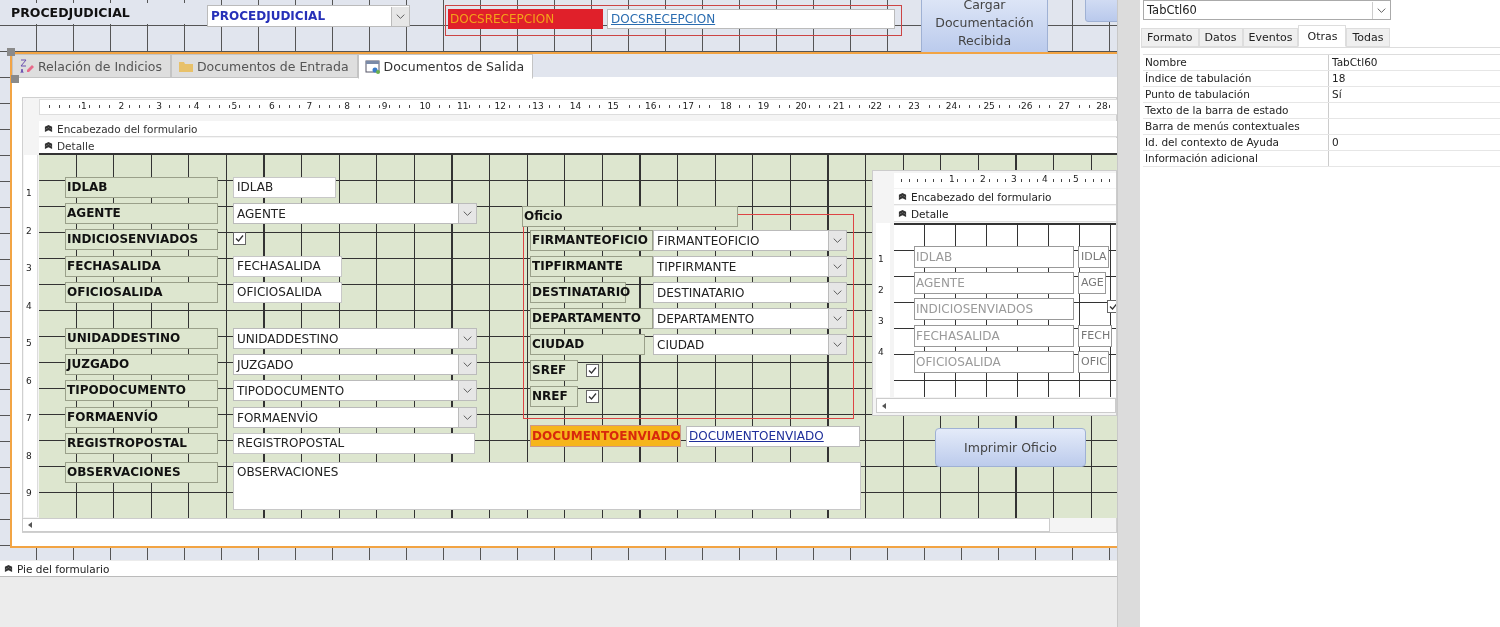 This screenshot has width=1500, height=627. I want to click on text-box: AGE, so click(1092, 283).